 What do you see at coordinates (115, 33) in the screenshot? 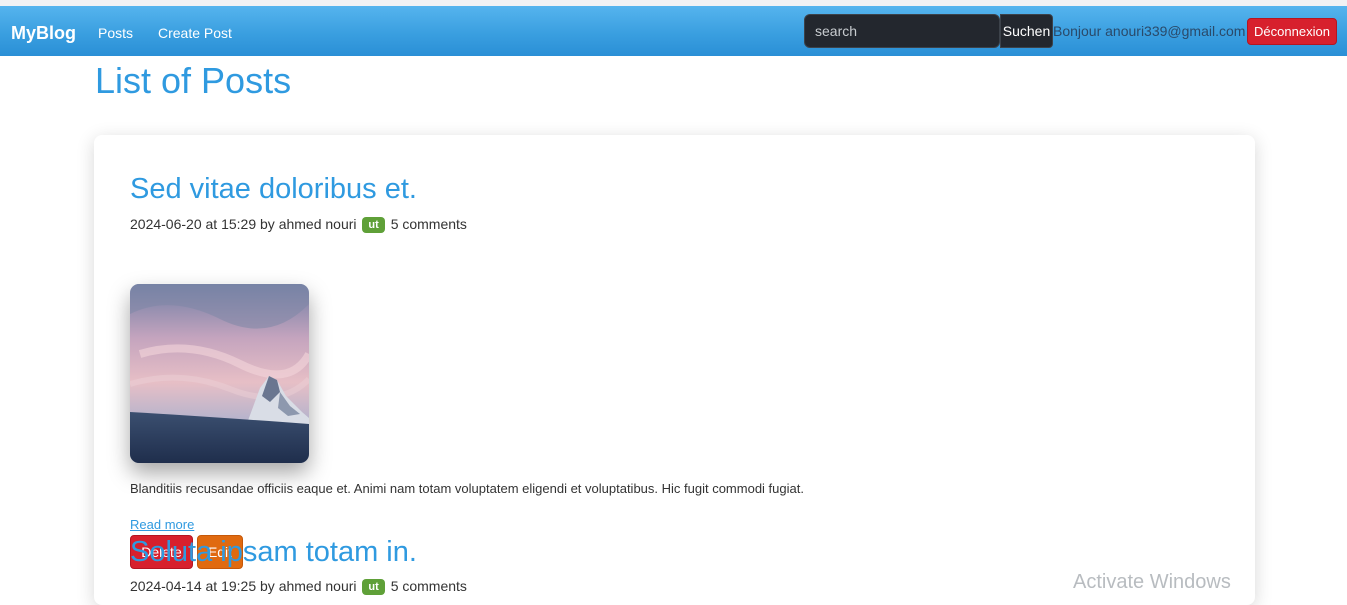
I see `nav-link-posts: Posts` at bounding box center [115, 33].